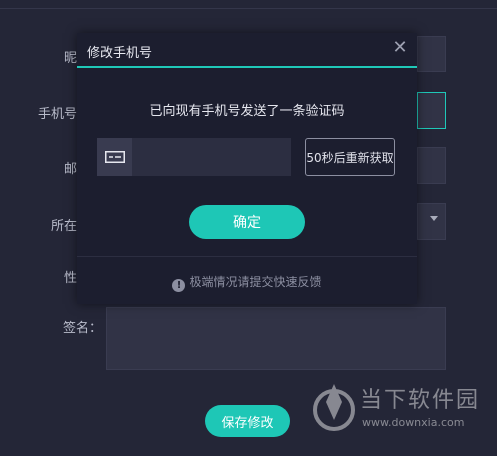 The width and height of the screenshot is (497, 456). I want to click on title-underline, so click(247, 67).